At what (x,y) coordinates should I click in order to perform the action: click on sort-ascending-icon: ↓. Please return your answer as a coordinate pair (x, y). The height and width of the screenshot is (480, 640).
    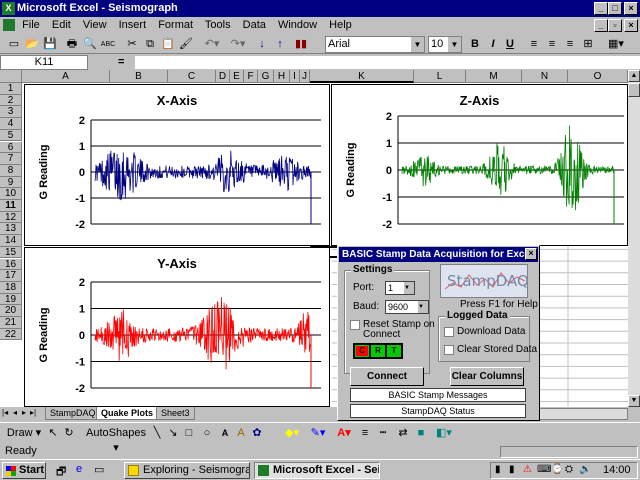
    Looking at the image, I should click on (262, 44).